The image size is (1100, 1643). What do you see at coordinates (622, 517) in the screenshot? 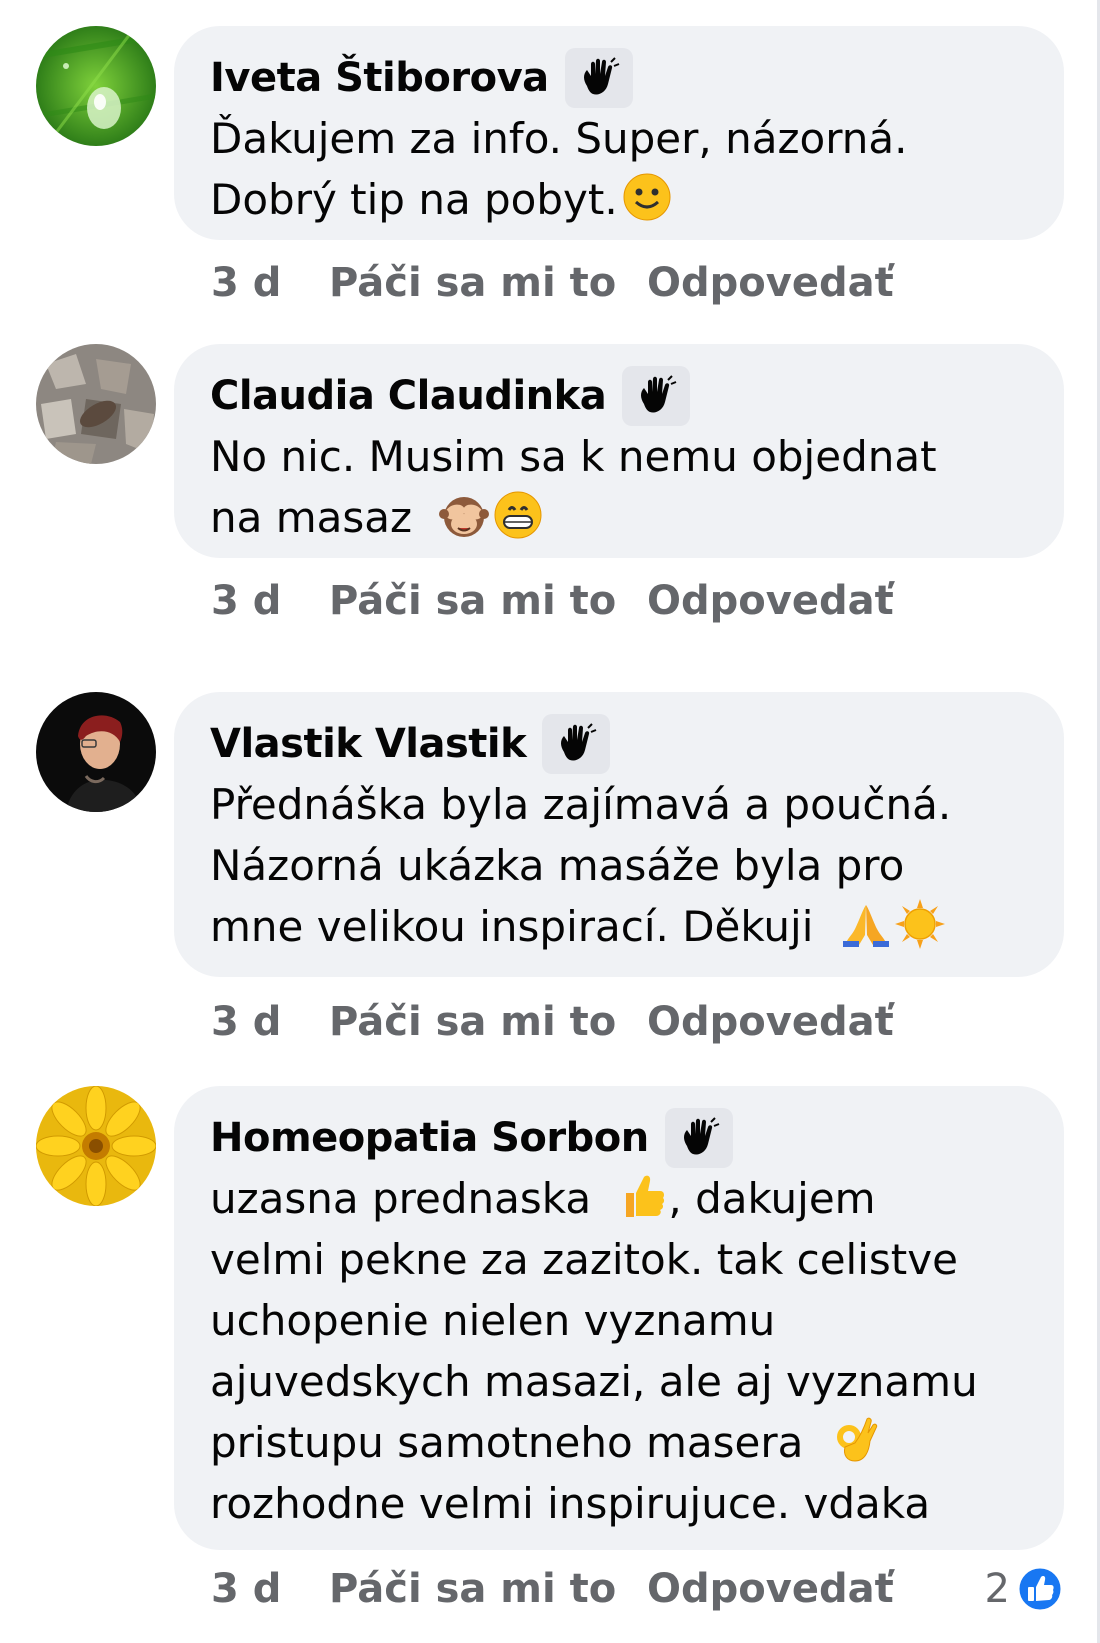
I see `comment-line: na masaz` at bounding box center [622, 517].